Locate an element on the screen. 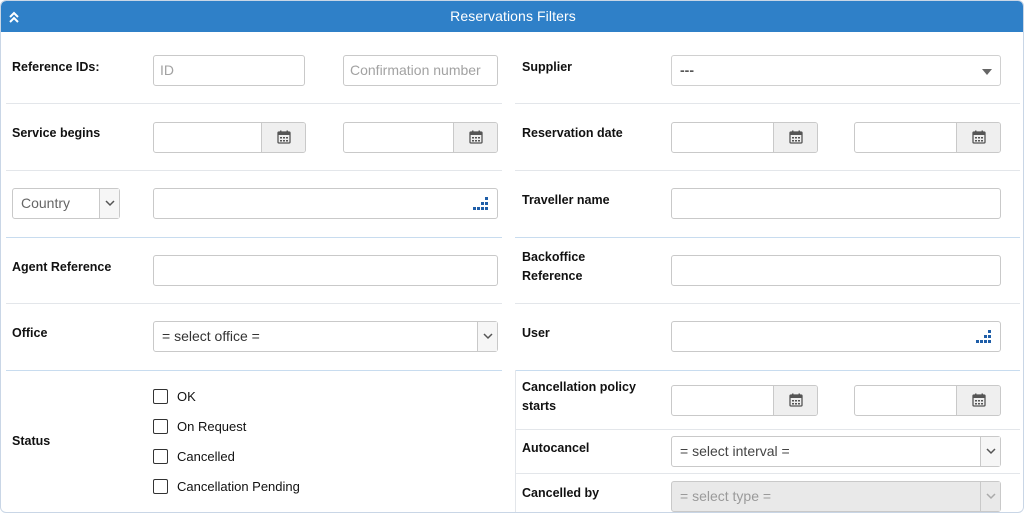 This screenshot has width=1024, height=513. supplier-select-value: --- is located at coordinates (687, 70).